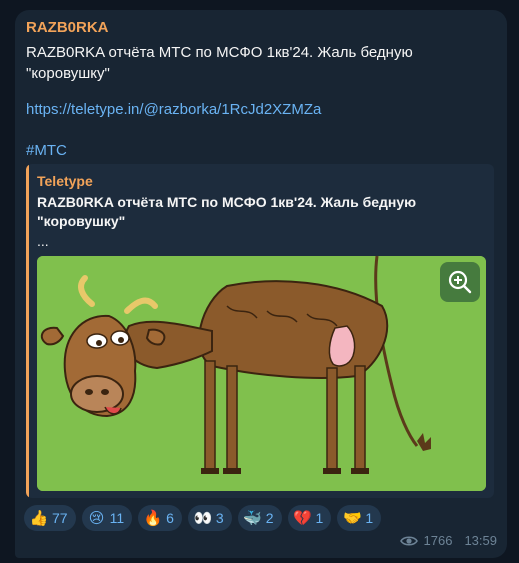 Image resolution: width=519 pixels, height=563 pixels. What do you see at coordinates (46, 150) in the screenshot?
I see `post-hashtag: #МТС` at bounding box center [46, 150].